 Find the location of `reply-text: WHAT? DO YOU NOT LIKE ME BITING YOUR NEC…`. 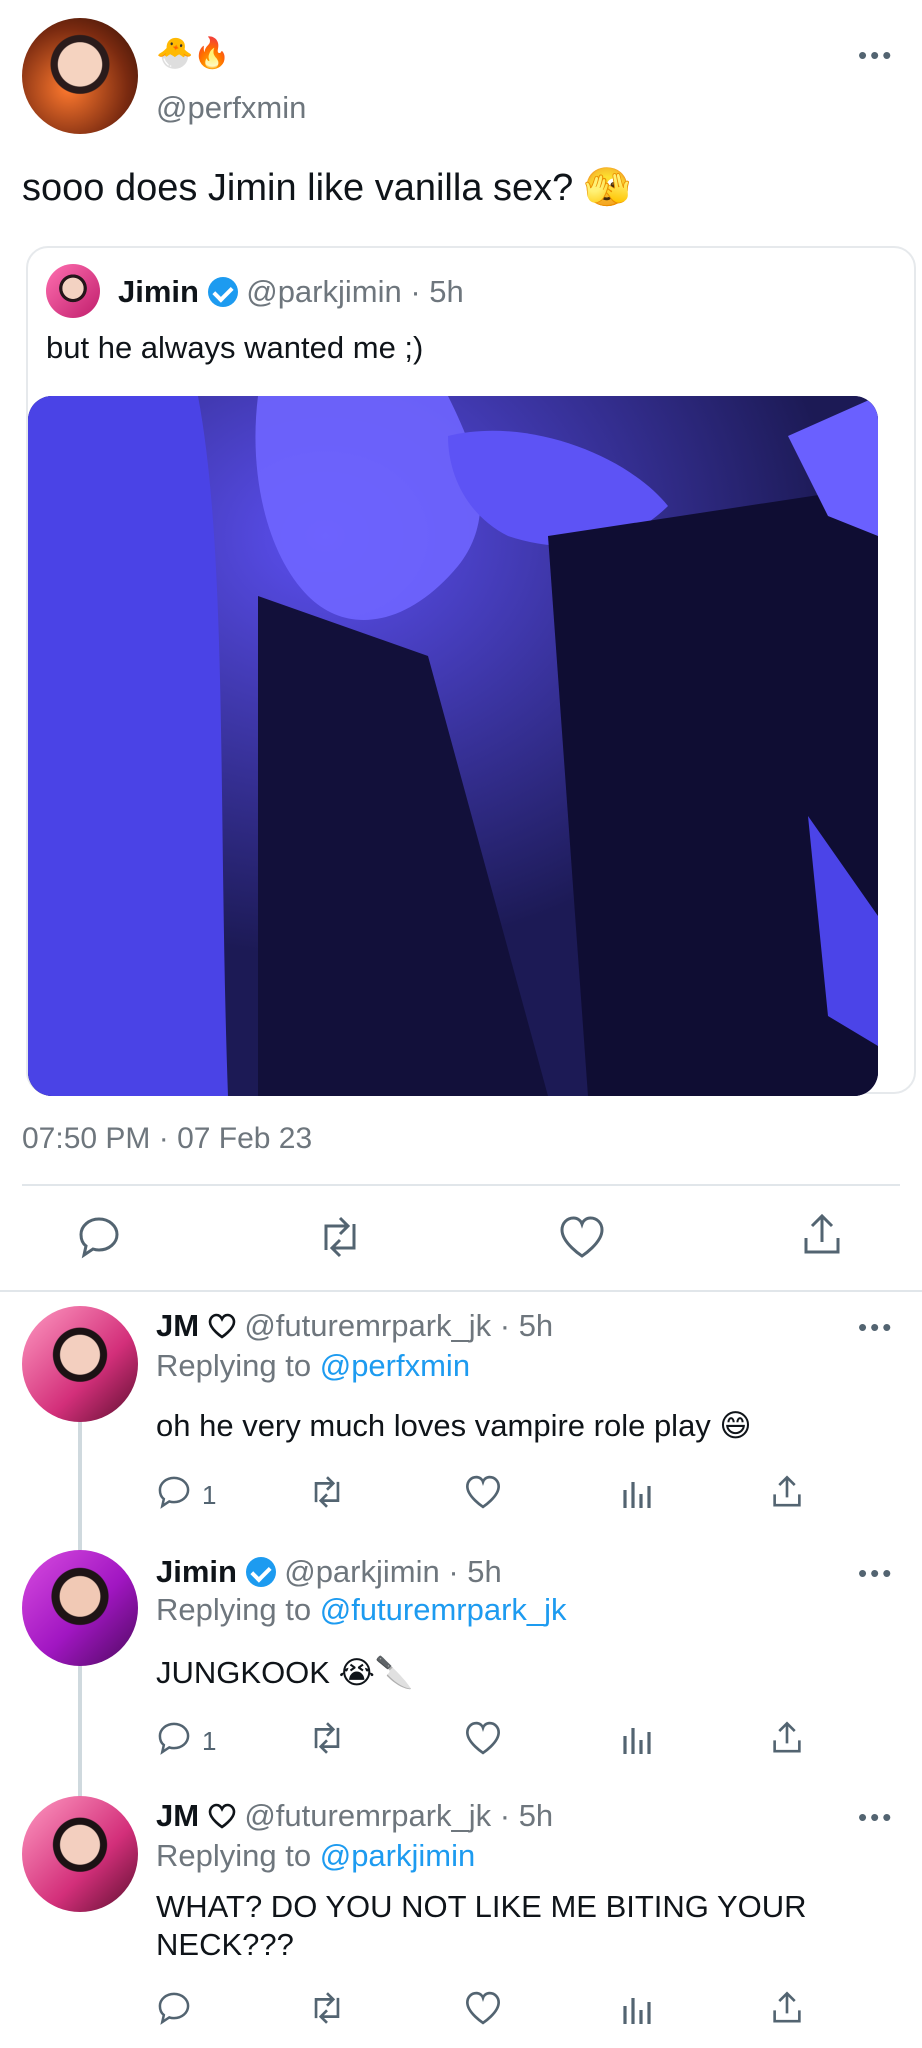

reply-text: WHAT? DO YOU NOT LIKE ME BITING YOUR NEC… is located at coordinates (481, 1925).